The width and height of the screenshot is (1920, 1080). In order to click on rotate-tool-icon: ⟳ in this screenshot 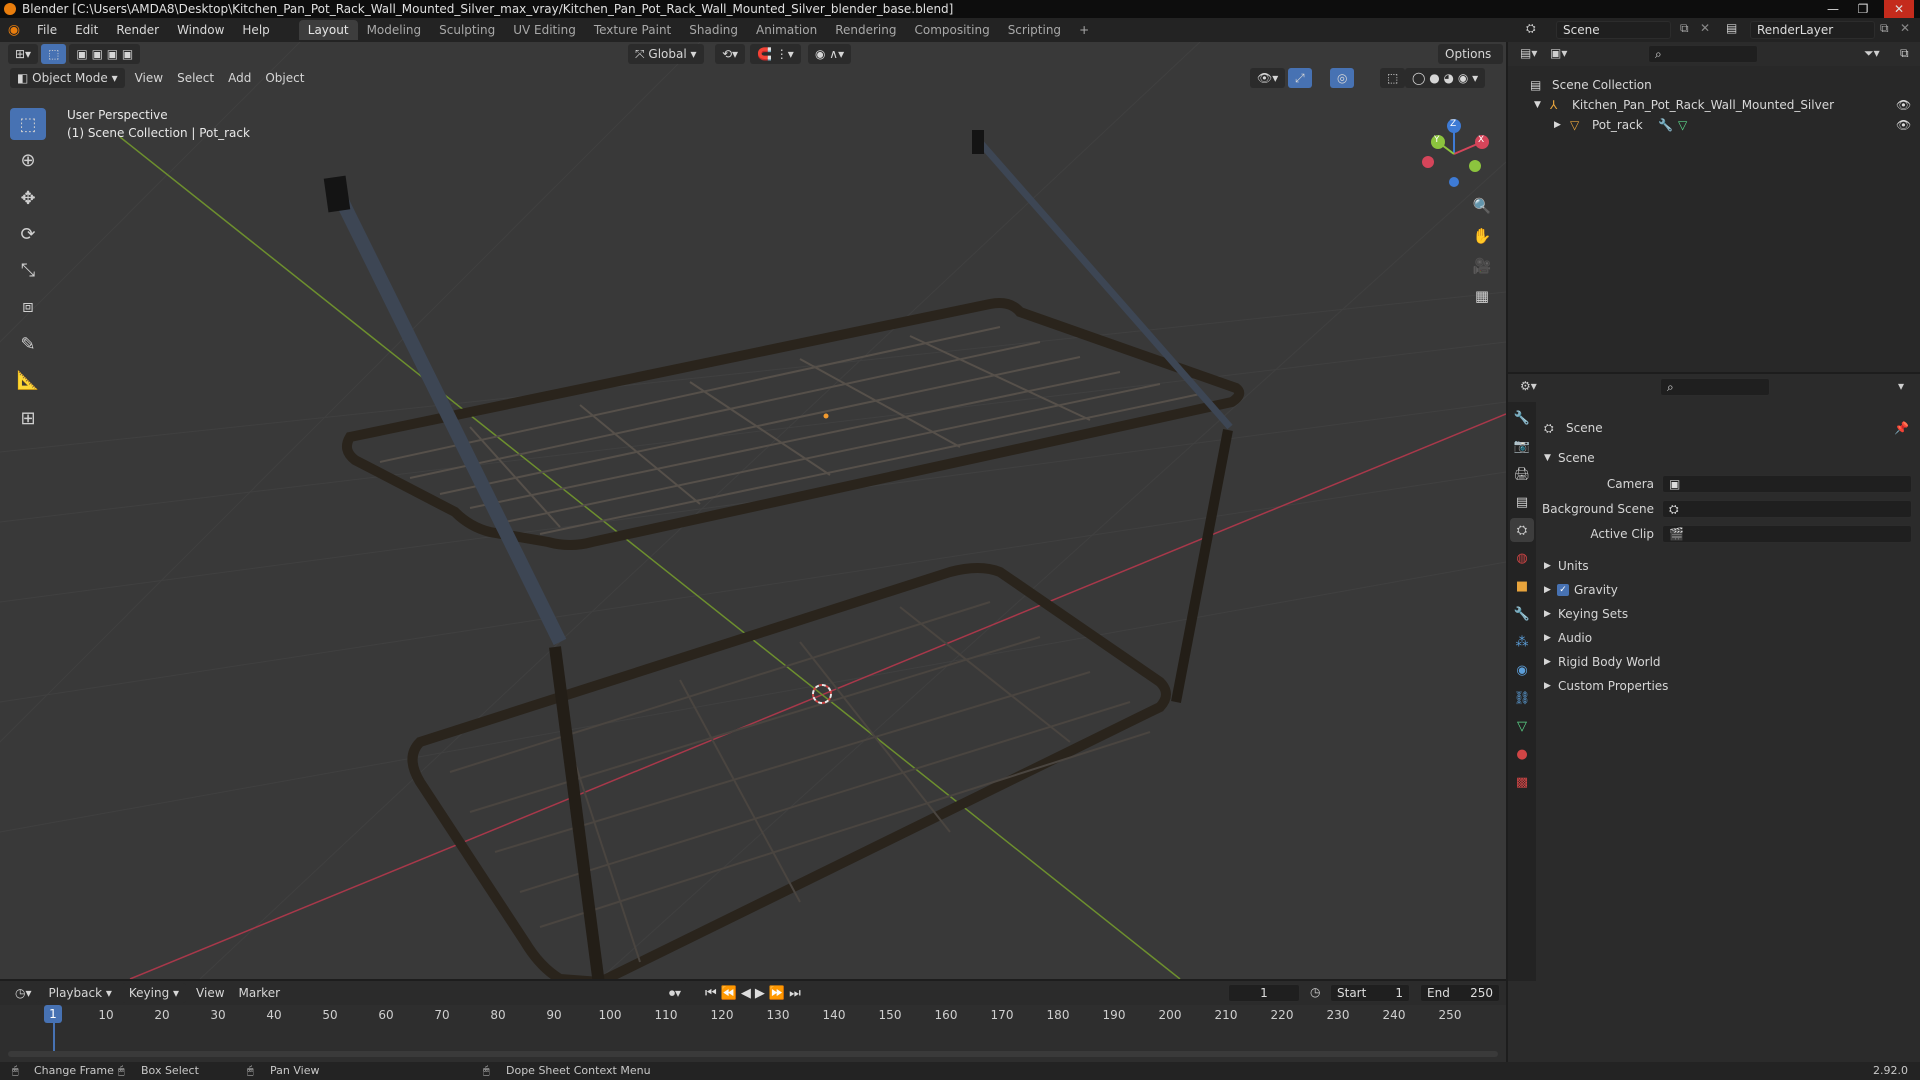, I will do `click(28, 234)`.